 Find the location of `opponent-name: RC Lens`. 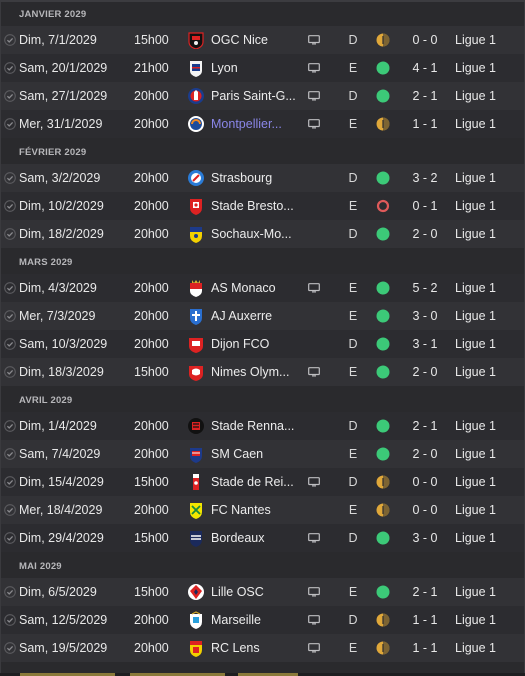

opponent-name: RC Lens is located at coordinates (257, 648).